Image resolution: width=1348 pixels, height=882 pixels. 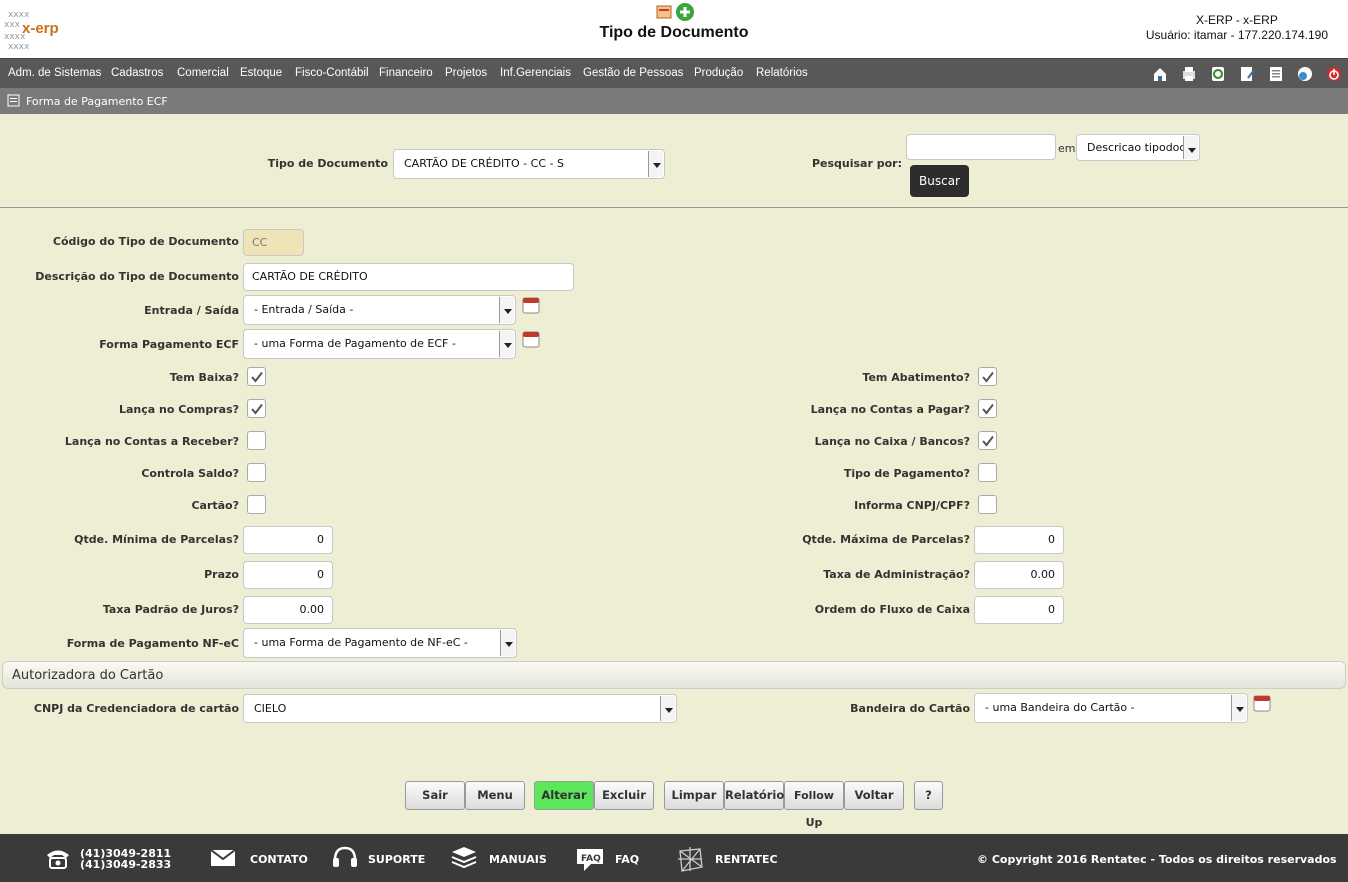 What do you see at coordinates (1276, 74) in the screenshot?
I see `list-document-icon` at bounding box center [1276, 74].